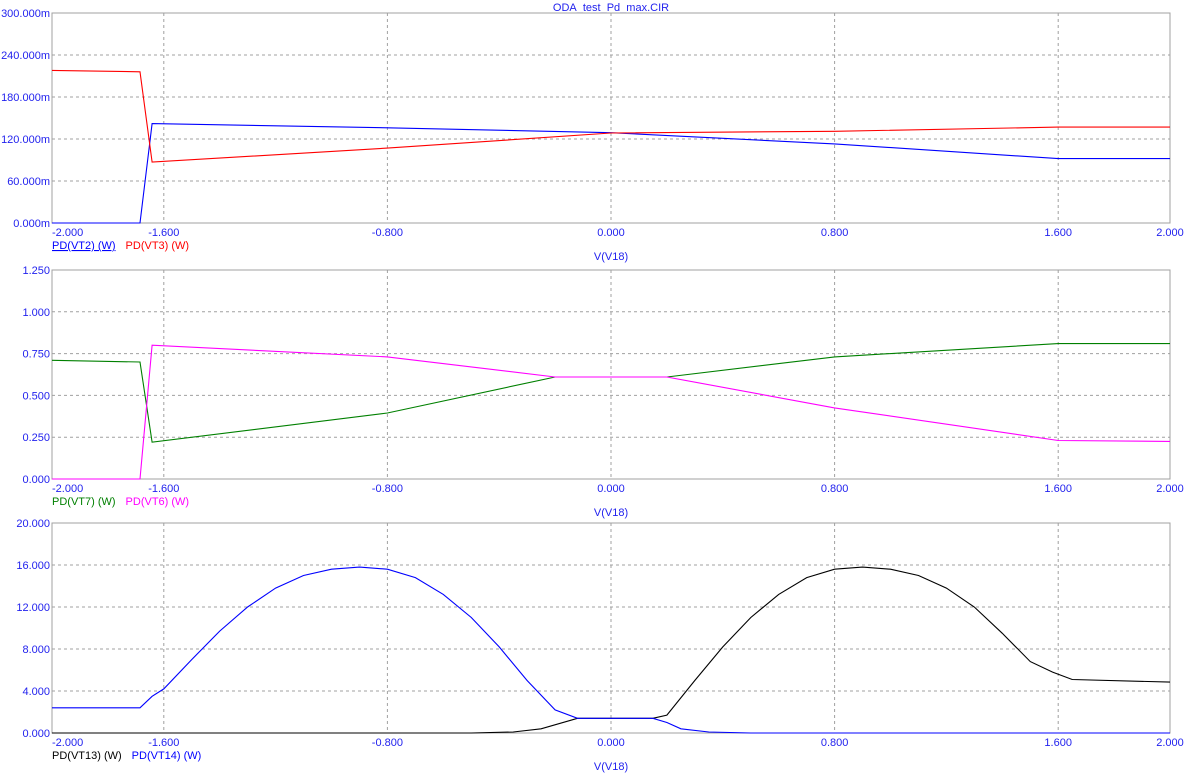  What do you see at coordinates (158, 502) in the screenshot?
I see `legend-entry: PD(VT6) (W)` at bounding box center [158, 502].